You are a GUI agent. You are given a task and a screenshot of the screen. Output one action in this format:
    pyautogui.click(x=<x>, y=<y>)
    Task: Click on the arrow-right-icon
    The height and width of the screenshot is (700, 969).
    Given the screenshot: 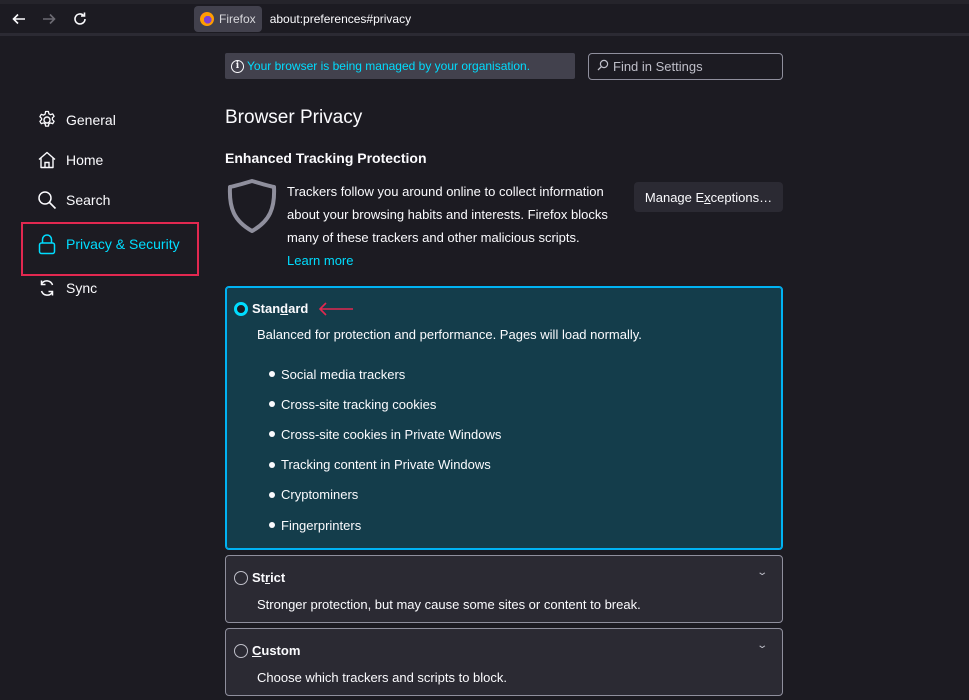 What is the action you would take?
    pyautogui.click(x=49, y=19)
    